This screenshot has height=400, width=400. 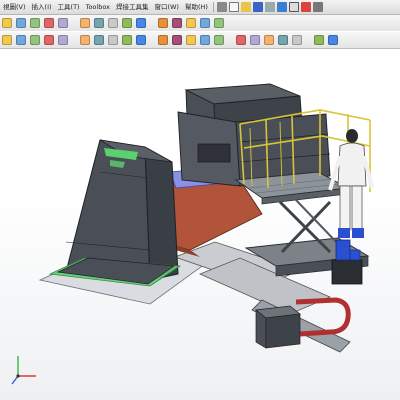 I want to click on pin-icon, so click(x=221, y=7).